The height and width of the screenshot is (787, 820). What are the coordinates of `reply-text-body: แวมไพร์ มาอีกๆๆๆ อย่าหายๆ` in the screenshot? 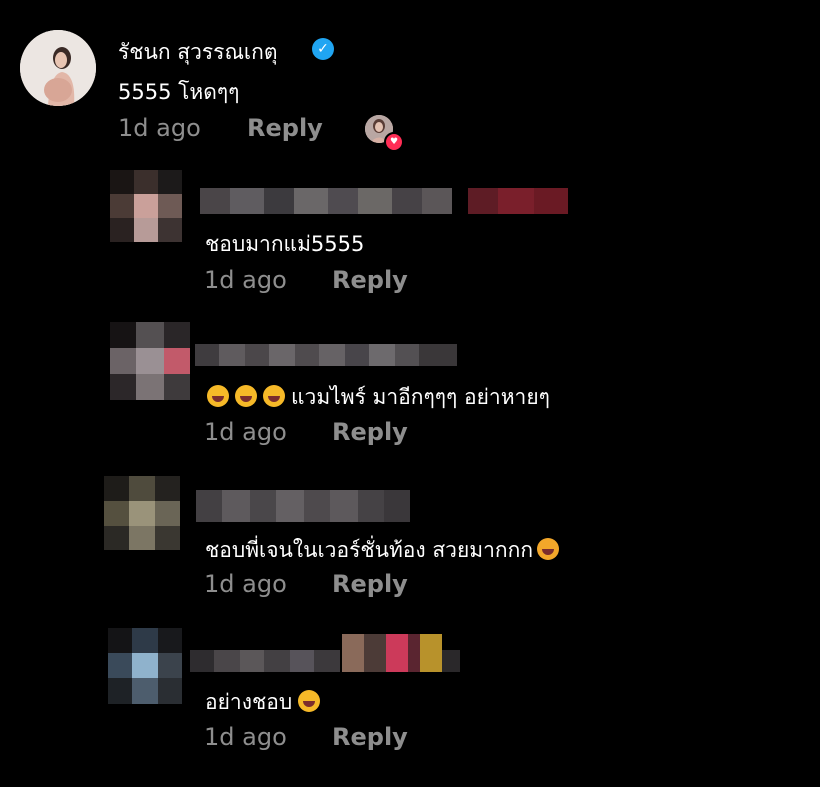 It's located at (420, 397).